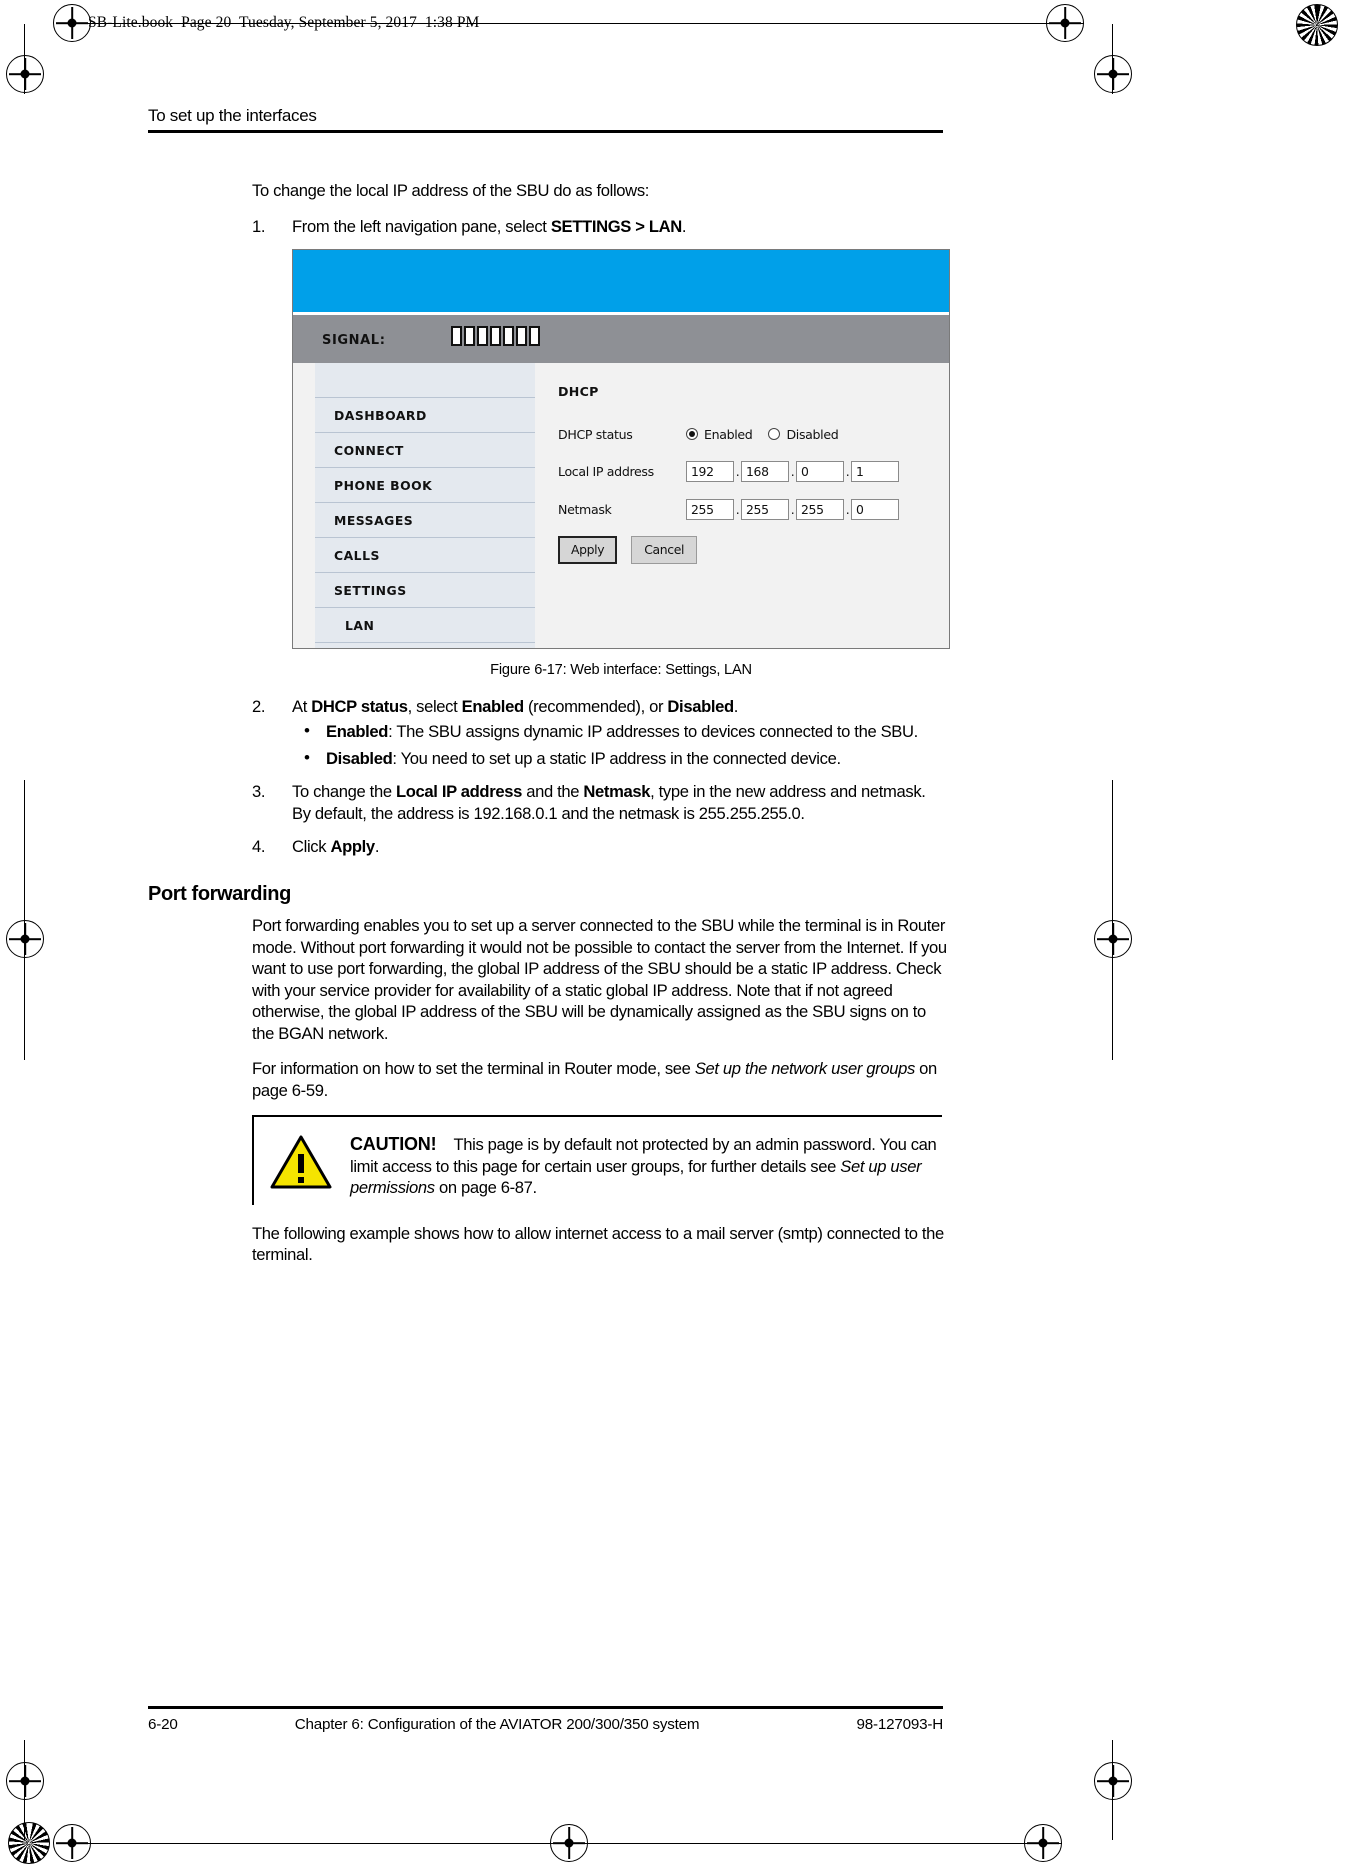  What do you see at coordinates (259, 791) in the screenshot?
I see `step-3-number: 3.` at bounding box center [259, 791].